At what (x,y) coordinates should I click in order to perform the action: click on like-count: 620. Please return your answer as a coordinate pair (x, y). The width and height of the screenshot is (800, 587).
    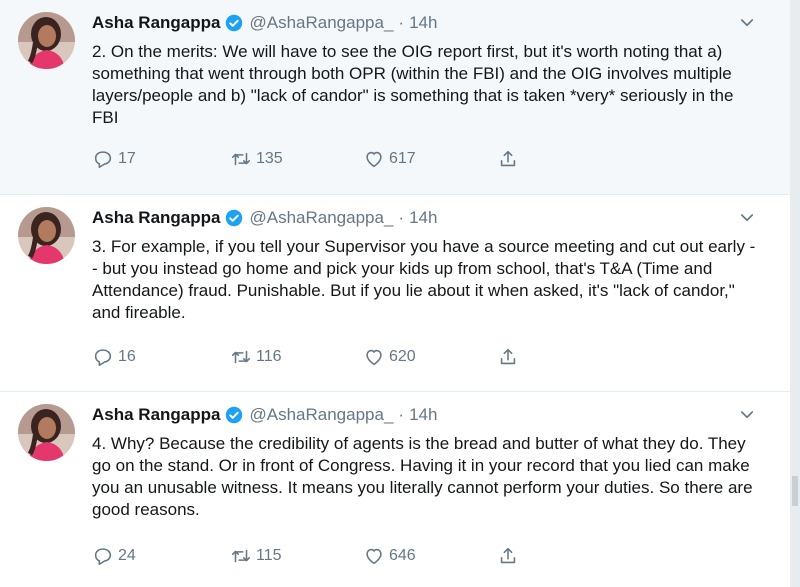
    Looking at the image, I should click on (402, 356).